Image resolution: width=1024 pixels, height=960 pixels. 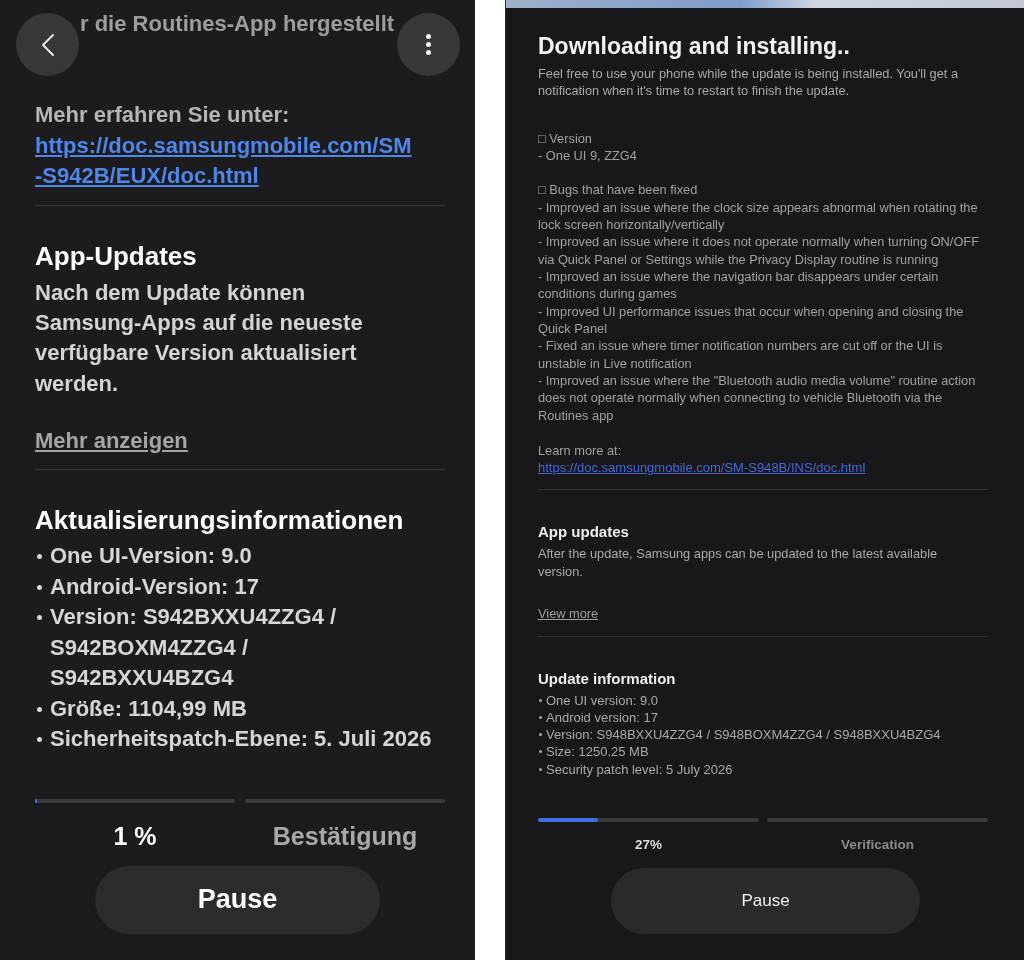 What do you see at coordinates (151, 556) in the screenshot?
I see `info-item: One UI-Version: 9.0` at bounding box center [151, 556].